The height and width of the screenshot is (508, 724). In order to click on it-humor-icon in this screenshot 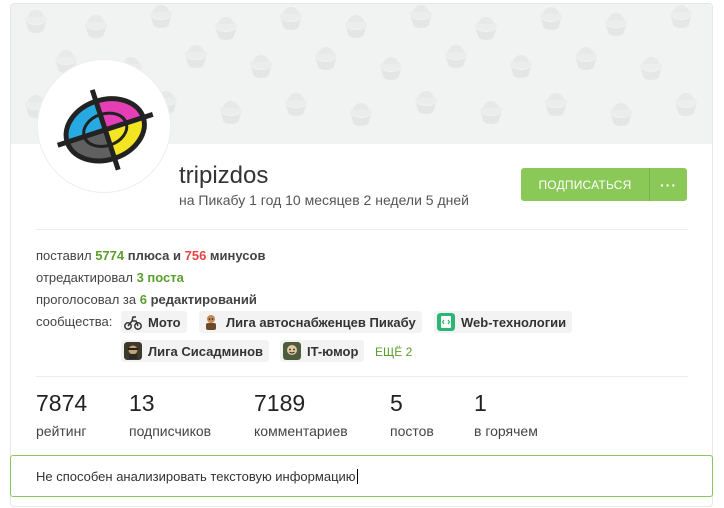, I will do `click(292, 351)`.